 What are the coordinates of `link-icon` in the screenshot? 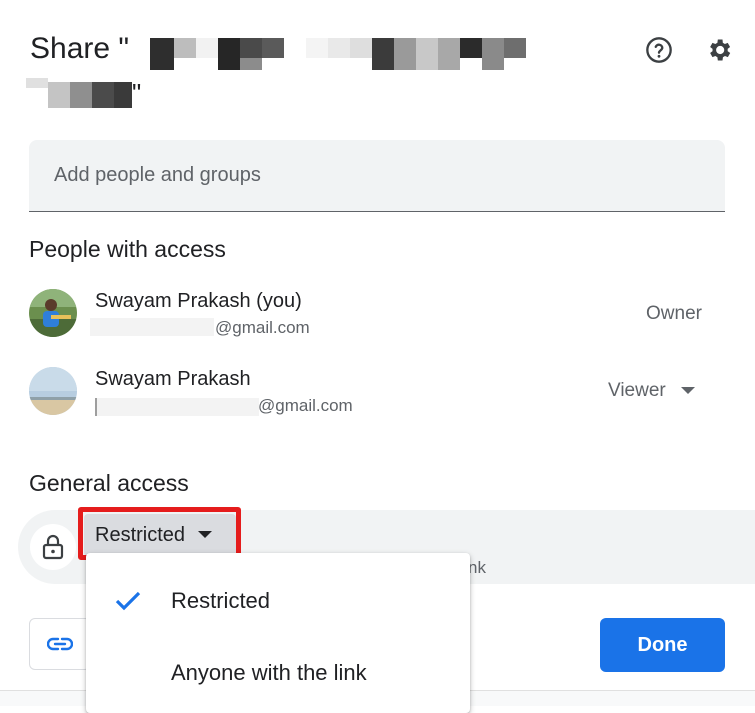 It's located at (60, 644).